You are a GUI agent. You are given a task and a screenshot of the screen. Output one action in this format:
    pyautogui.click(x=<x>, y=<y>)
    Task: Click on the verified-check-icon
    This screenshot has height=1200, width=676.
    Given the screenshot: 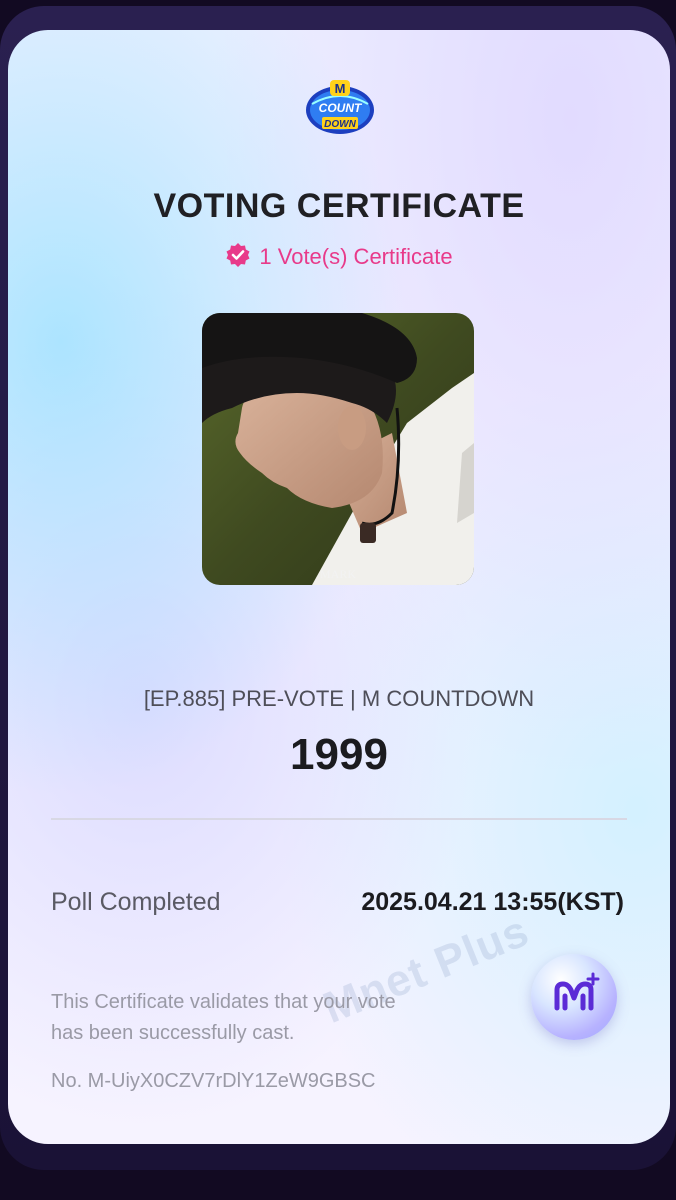 What is the action you would take?
    pyautogui.click(x=238, y=258)
    